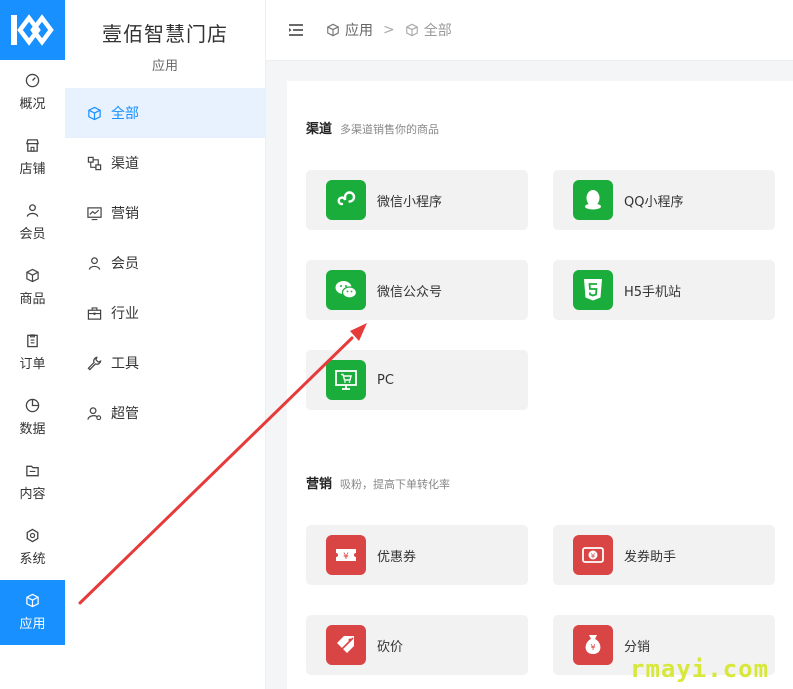 The width and height of the screenshot is (793, 689). Describe the element at coordinates (653, 292) in the screenshot. I see `app-card-label: H5手机站` at that location.